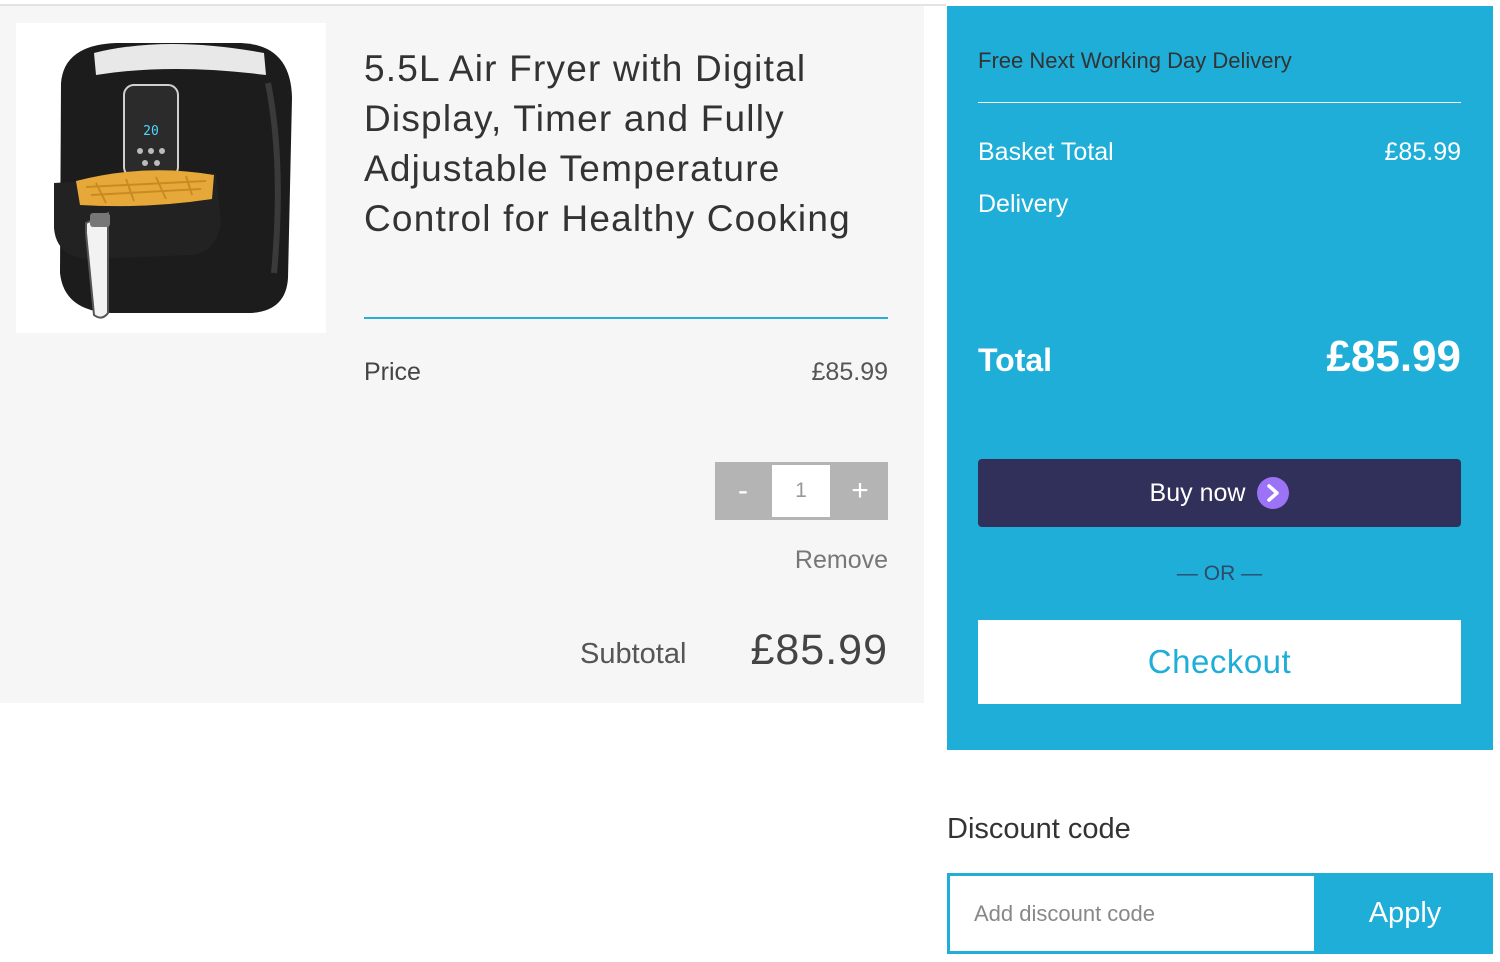 This screenshot has height=962, width=1500. What do you see at coordinates (841, 560) in the screenshot?
I see `remove-item-link: Remove` at bounding box center [841, 560].